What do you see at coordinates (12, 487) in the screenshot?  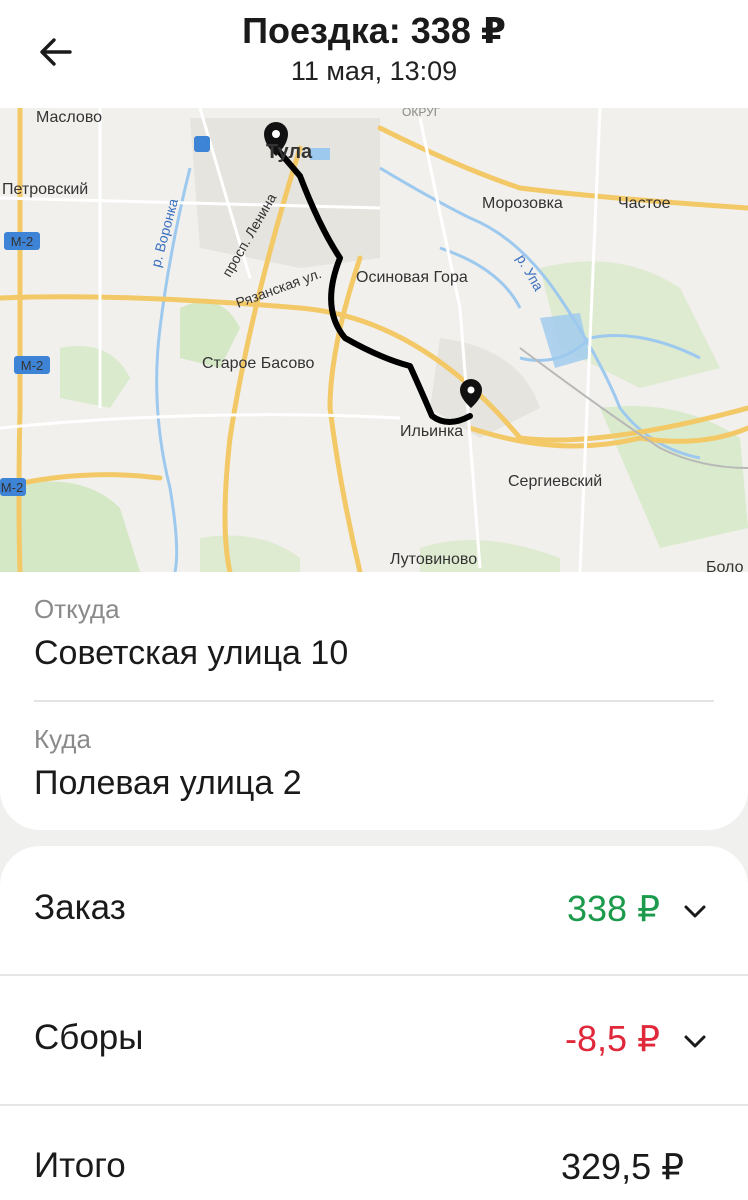 I see `badge-m2-c: М-2` at bounding box center [12, 487].